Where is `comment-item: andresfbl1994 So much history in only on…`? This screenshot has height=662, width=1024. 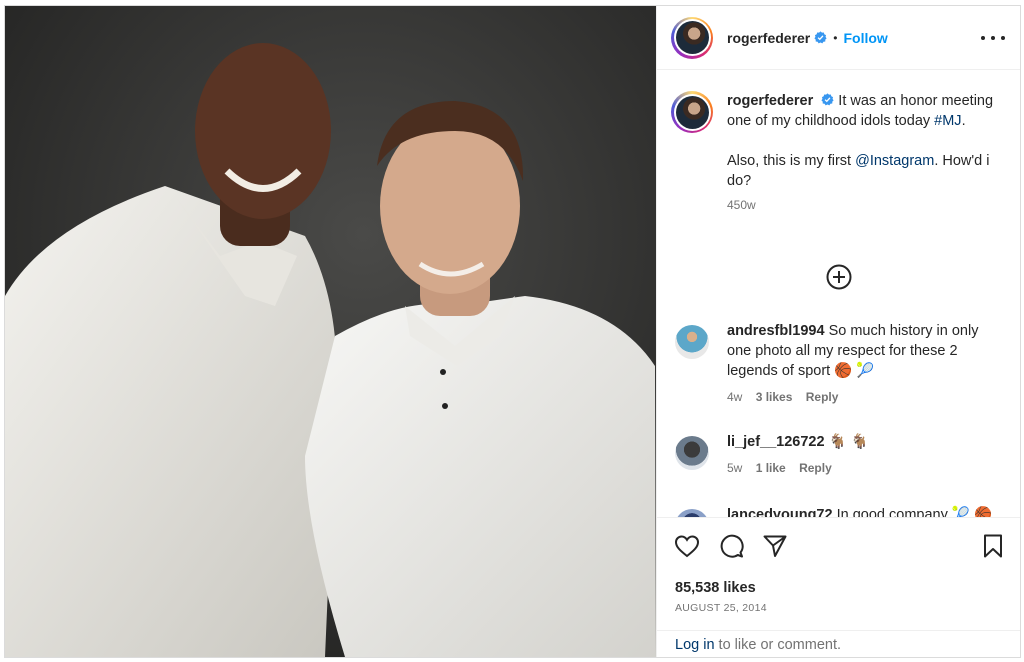 comment-item: andresfbl1994 So much history in only on… is located at coordinates (833, 364).